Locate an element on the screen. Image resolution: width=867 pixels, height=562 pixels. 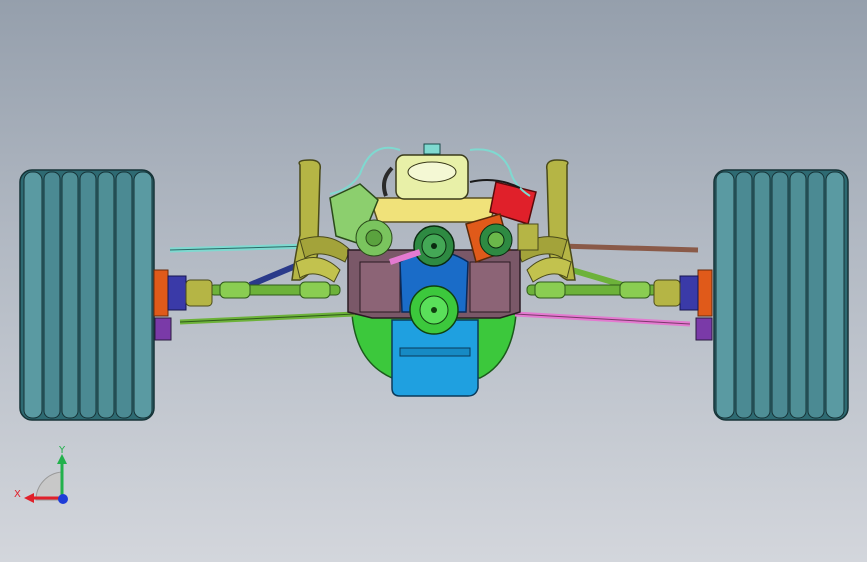
water-pump-pulley is located at coordinates (434, 246).